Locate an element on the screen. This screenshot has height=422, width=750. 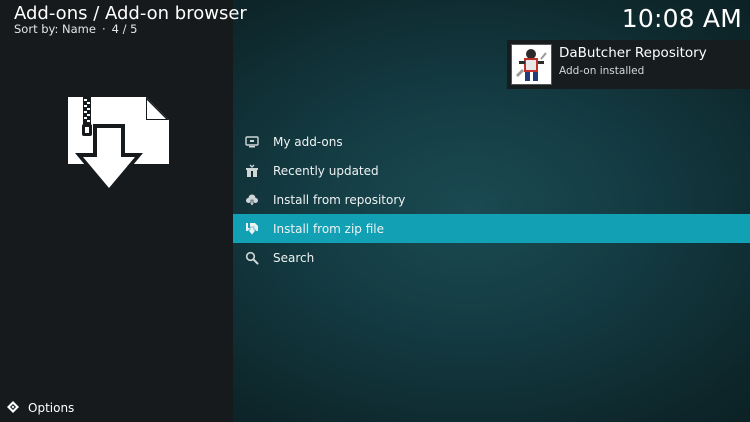
menu-item-label: Recently updated is located at coordinates (326, 170).